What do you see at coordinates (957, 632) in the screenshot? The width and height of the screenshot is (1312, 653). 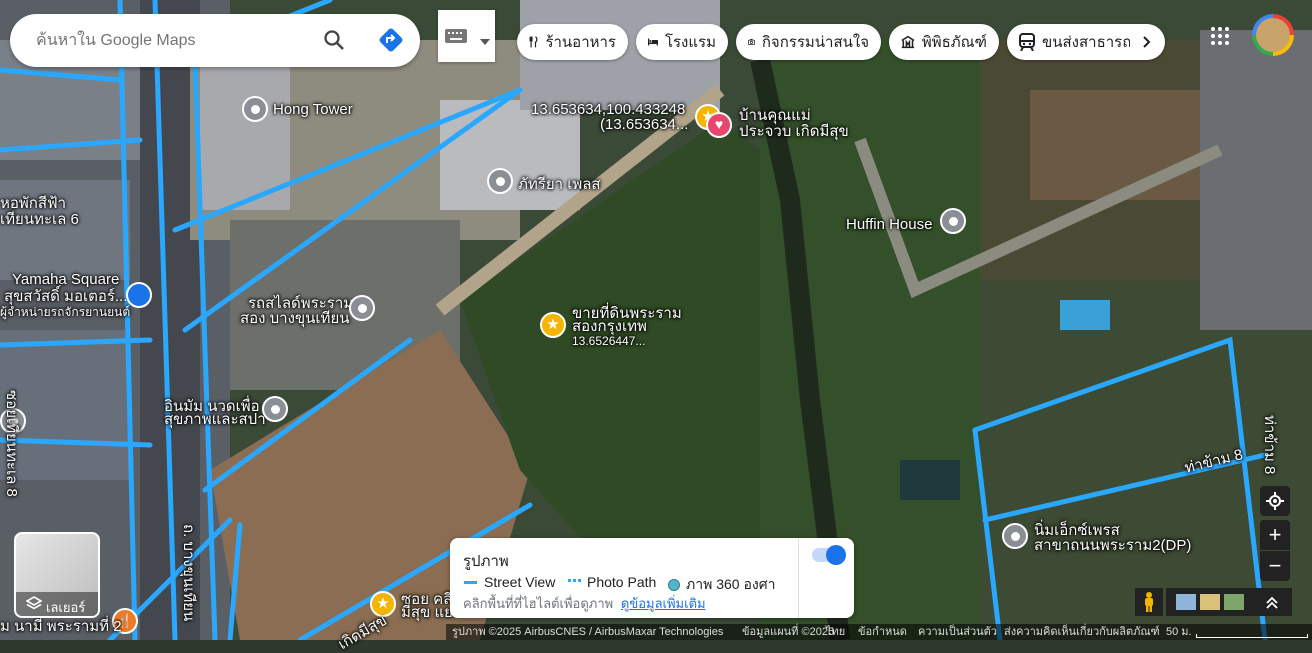 I see `privacy-link: ความเป็นส่วนตัว` at bounding box center [957, 632].